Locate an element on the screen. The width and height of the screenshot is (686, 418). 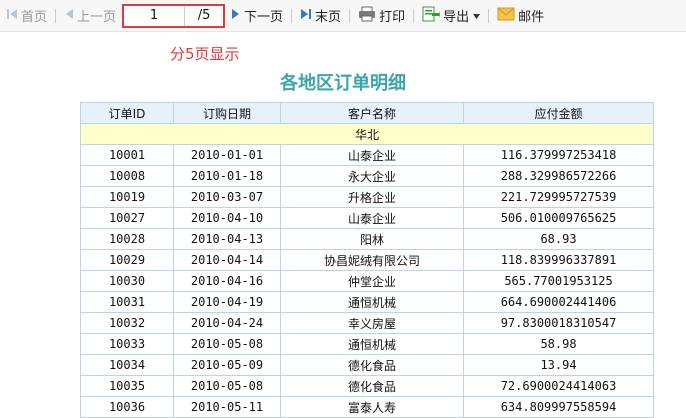
cell-customer-name: 永大企业 is located at coordinates (372, 176).